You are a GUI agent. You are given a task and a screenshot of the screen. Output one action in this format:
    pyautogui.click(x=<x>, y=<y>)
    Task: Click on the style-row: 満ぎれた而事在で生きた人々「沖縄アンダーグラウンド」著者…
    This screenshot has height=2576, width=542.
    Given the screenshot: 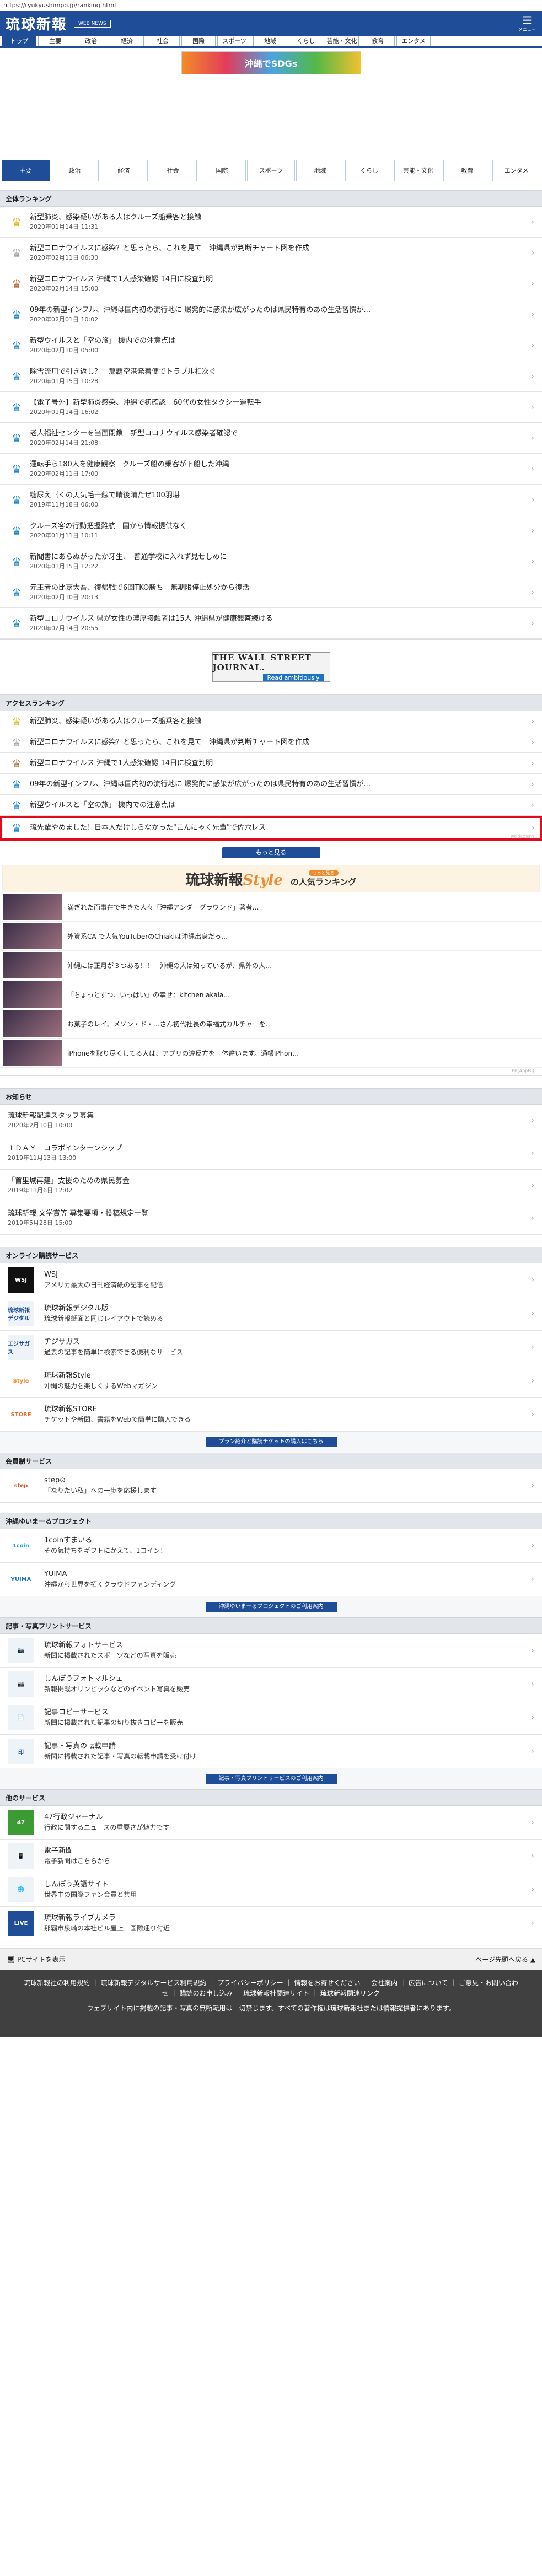 What is the action you would take?
    pyautogui.click(x=271, y=907)
    